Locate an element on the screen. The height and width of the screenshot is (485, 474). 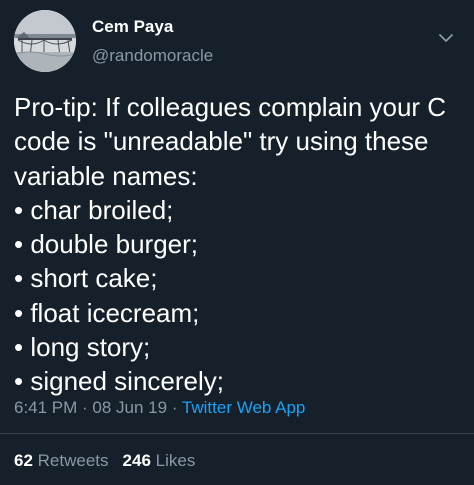
tweet-time: 6:41 PM is located at coordinates (45, 407).